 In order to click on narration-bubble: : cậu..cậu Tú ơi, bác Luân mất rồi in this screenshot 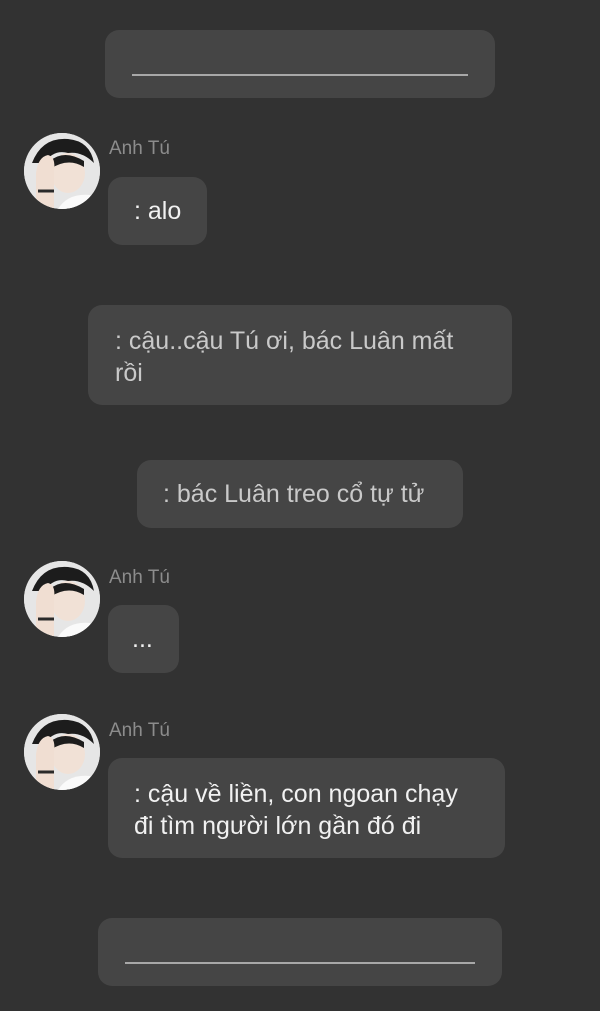, I will do `click(300, 355)`.